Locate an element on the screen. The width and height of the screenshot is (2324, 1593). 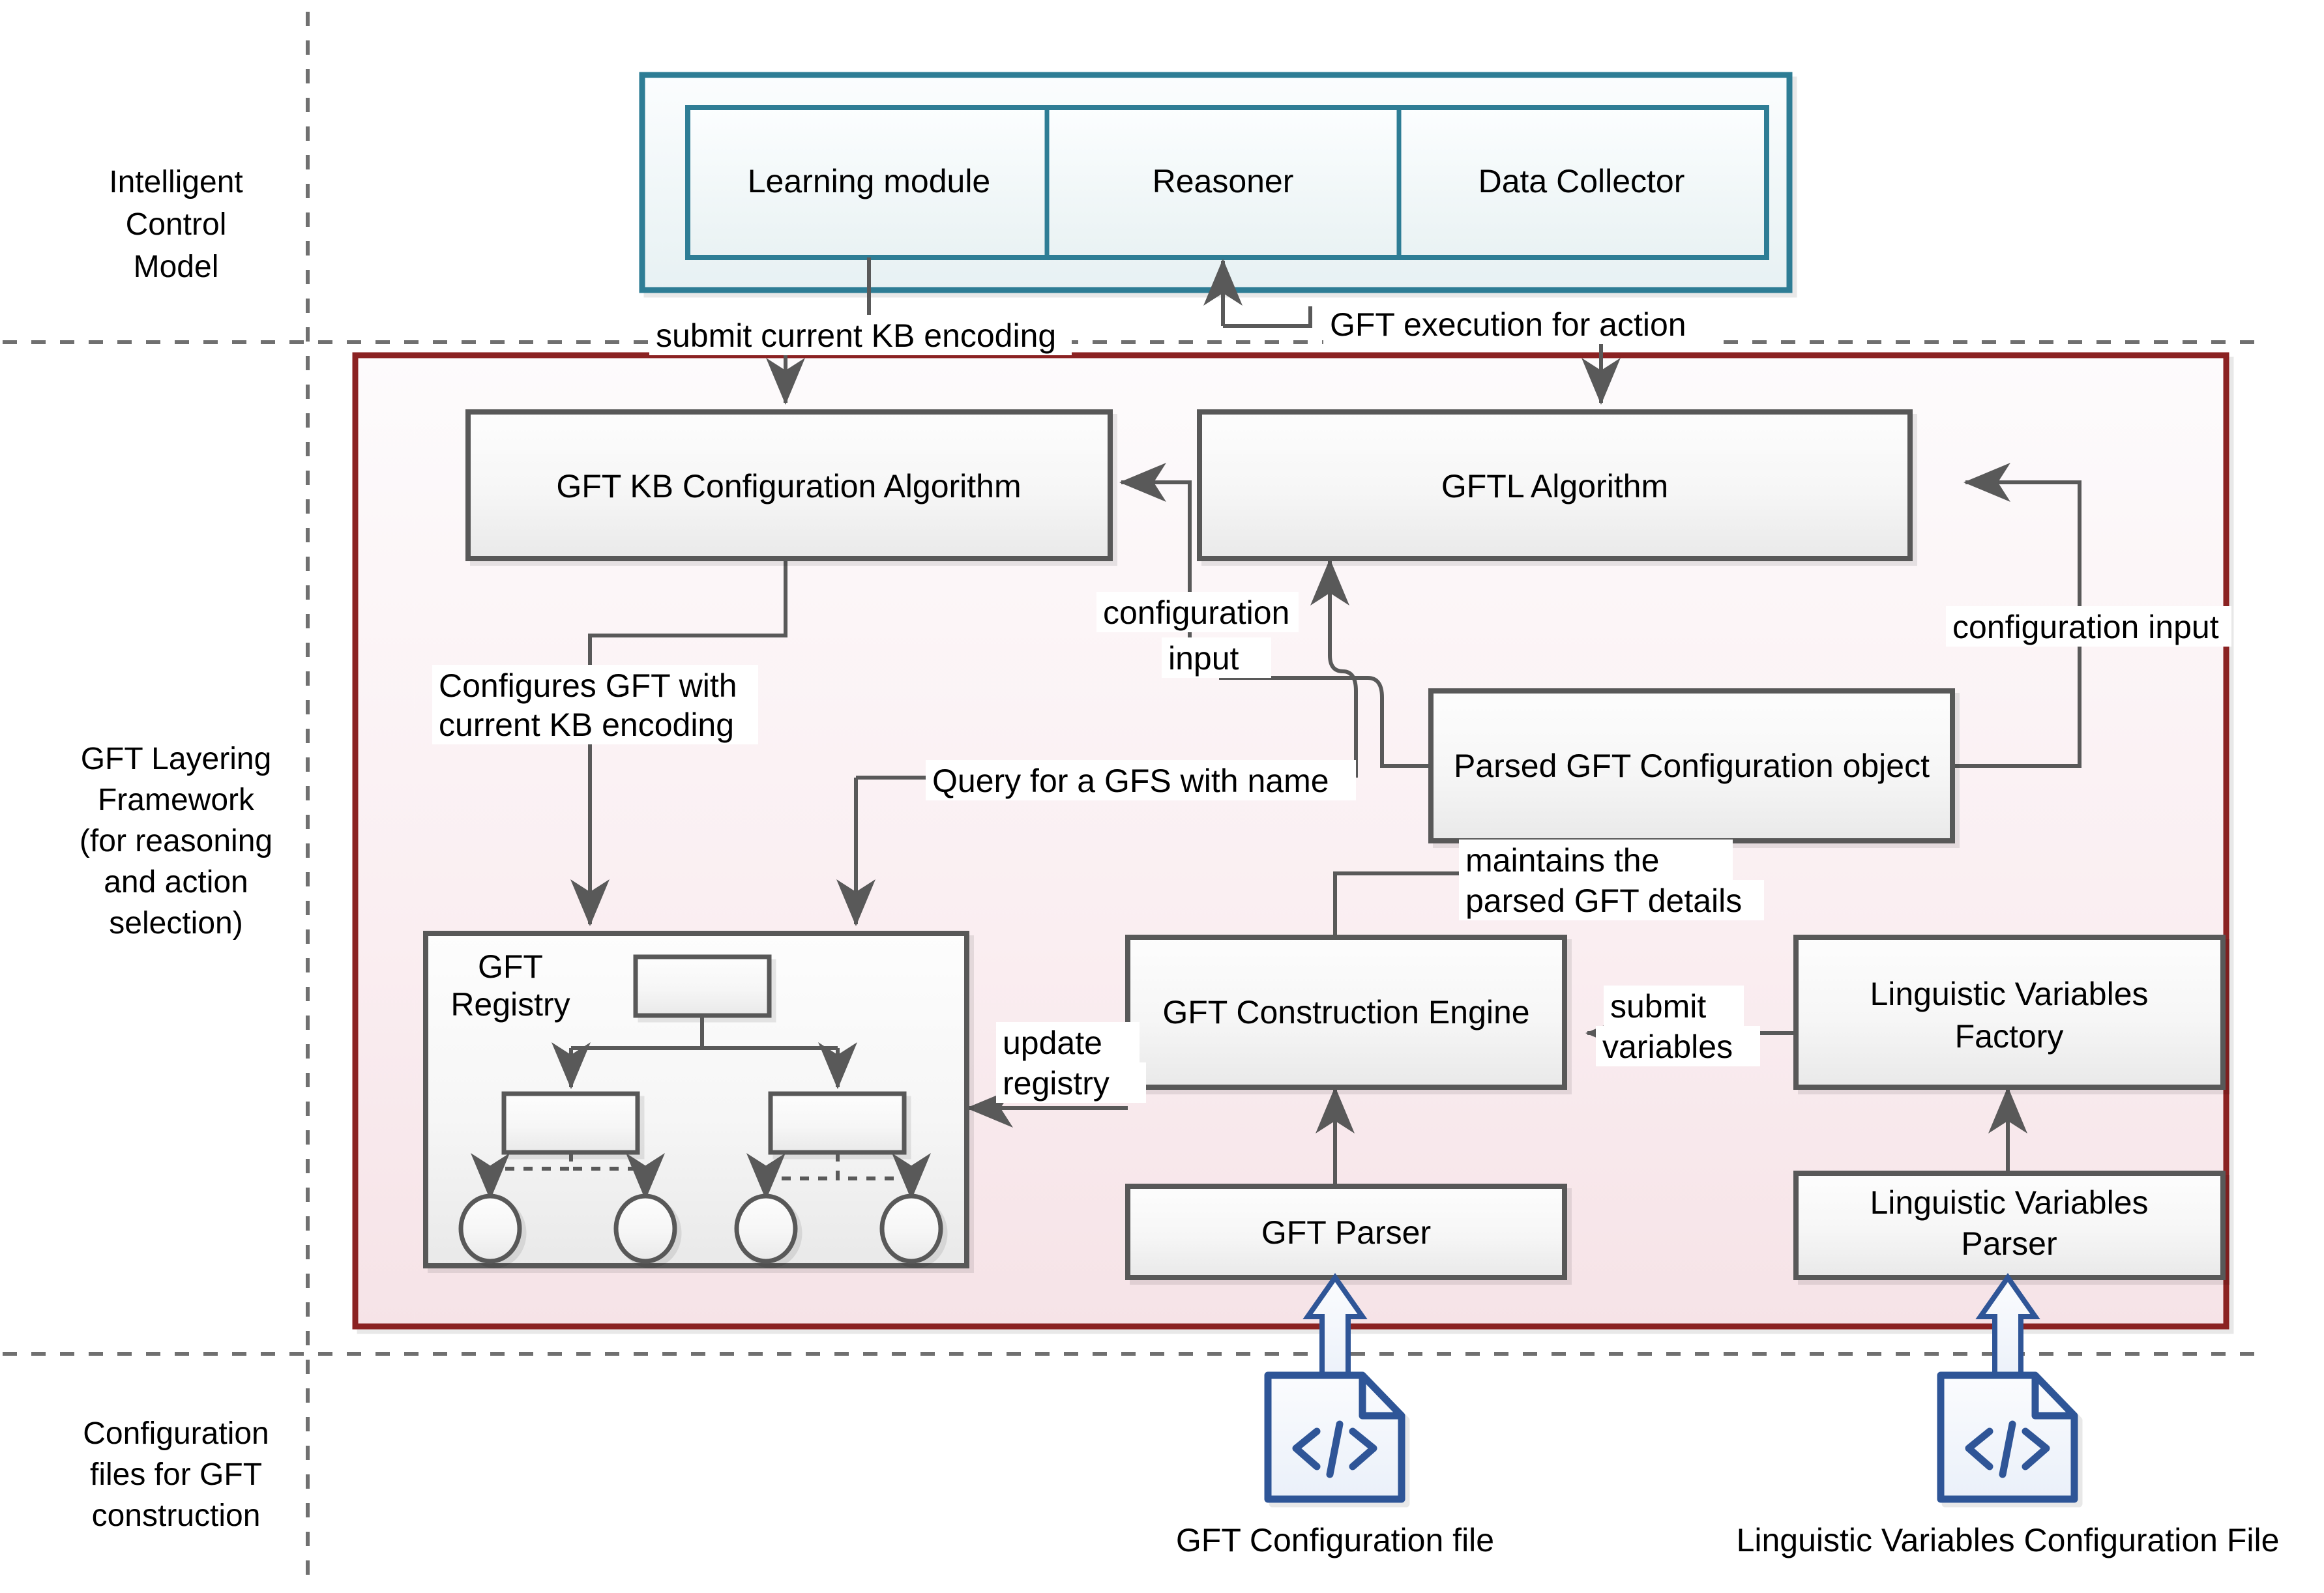
edge-label-maintains-the-parsed-gft-details: maintains the parsed GFT details is located at coordinates (1612, 880).